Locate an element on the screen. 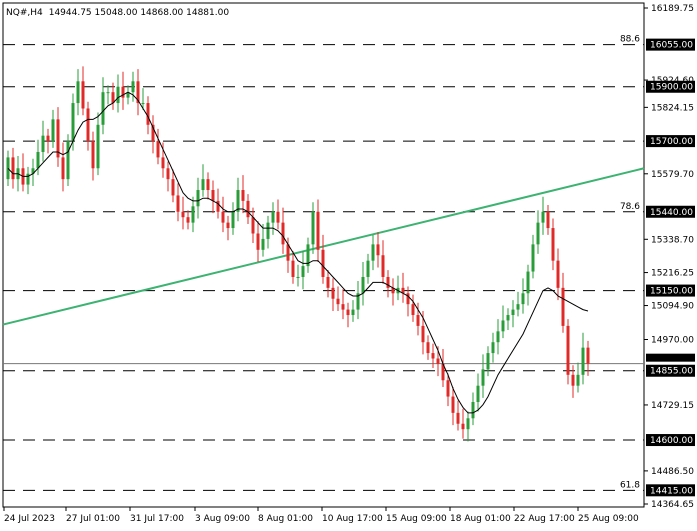  date-tick-label: 31 Jul 17:00 is located at coordinates (157, 519).